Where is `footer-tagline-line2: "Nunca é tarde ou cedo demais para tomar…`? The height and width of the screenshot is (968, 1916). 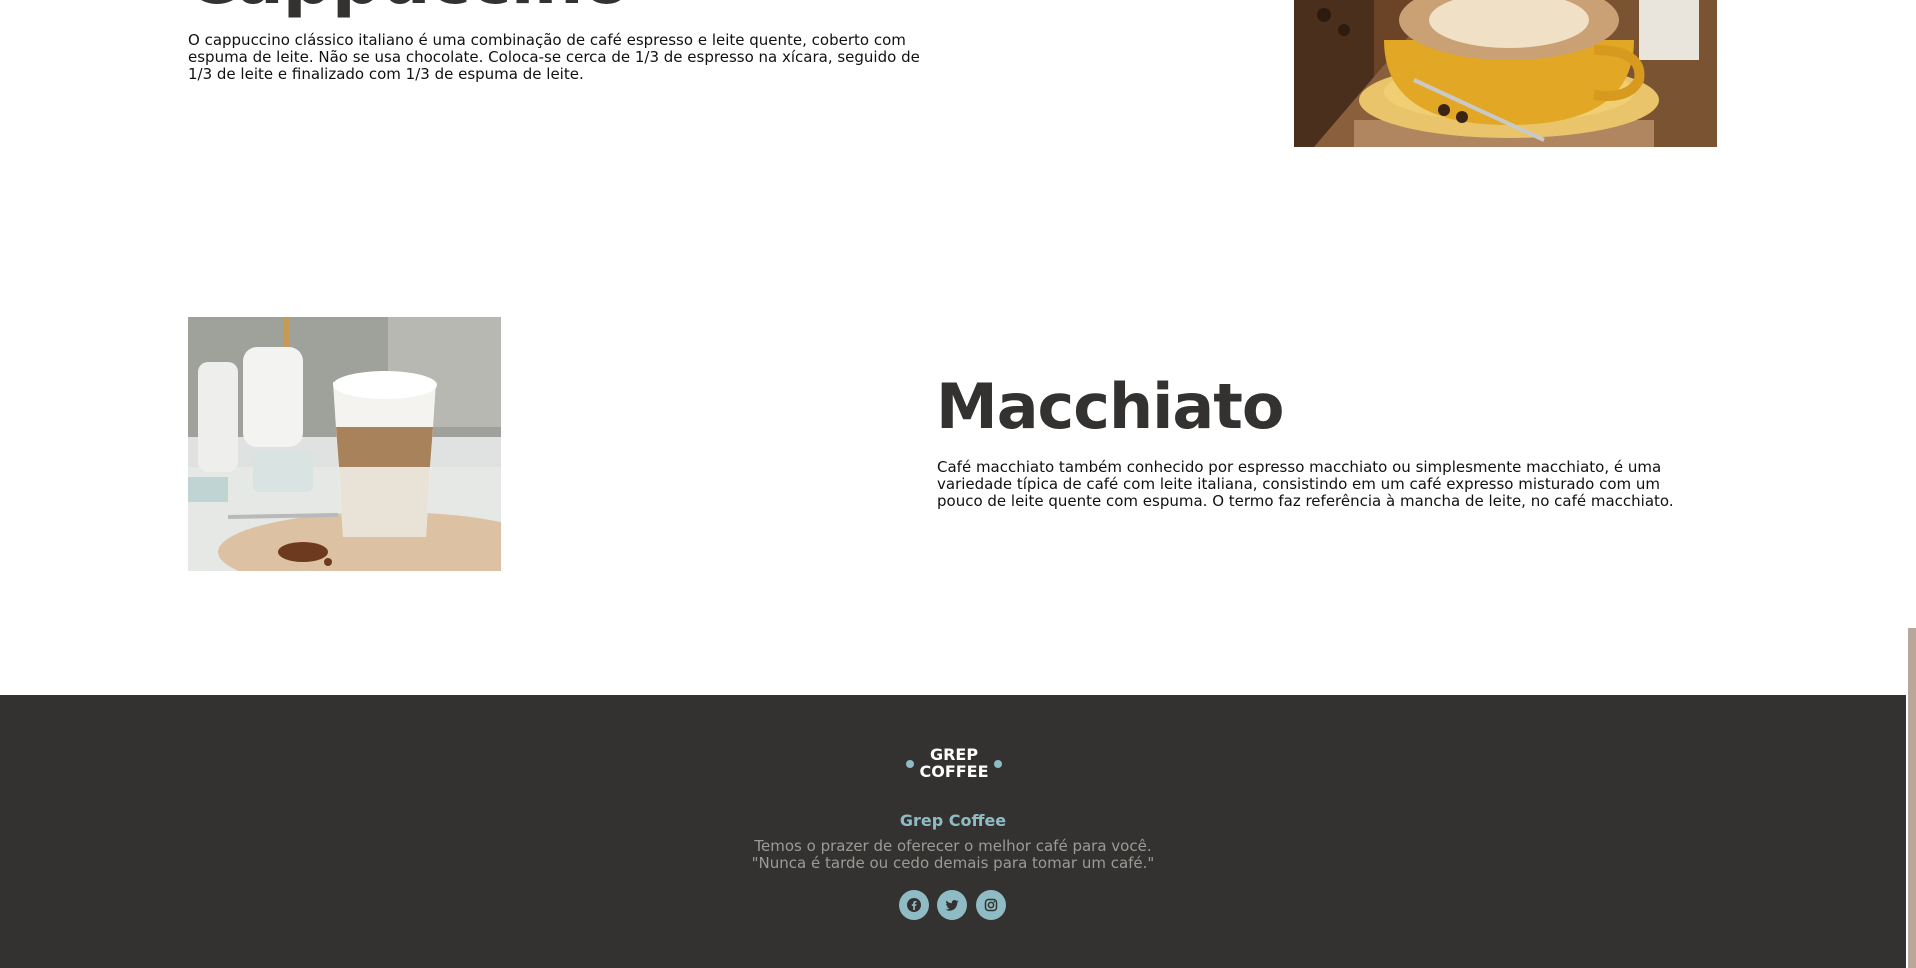 footer-tagline-line2: "Nunca é tarde ou cedo demais para tomar… is located at coordinates (953, 863).